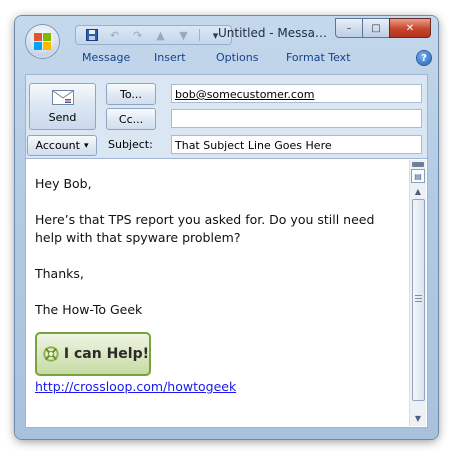 The width and height of the screenshot is (454, 456). I want to click on arrow-down-icon: ▼, so click(183, 35).